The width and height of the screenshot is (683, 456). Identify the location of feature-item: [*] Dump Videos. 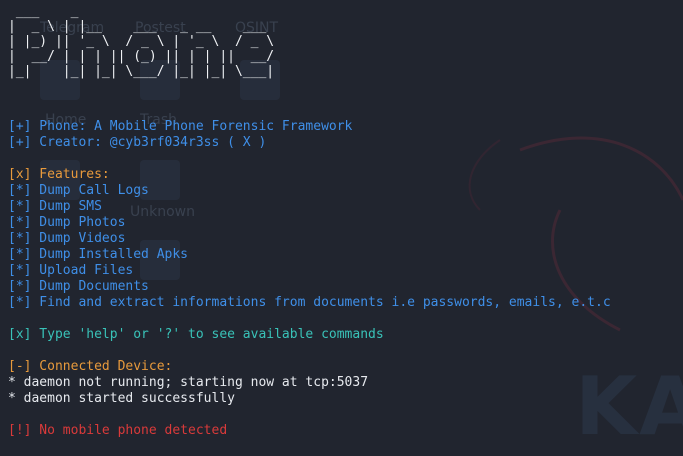
(67, 238).